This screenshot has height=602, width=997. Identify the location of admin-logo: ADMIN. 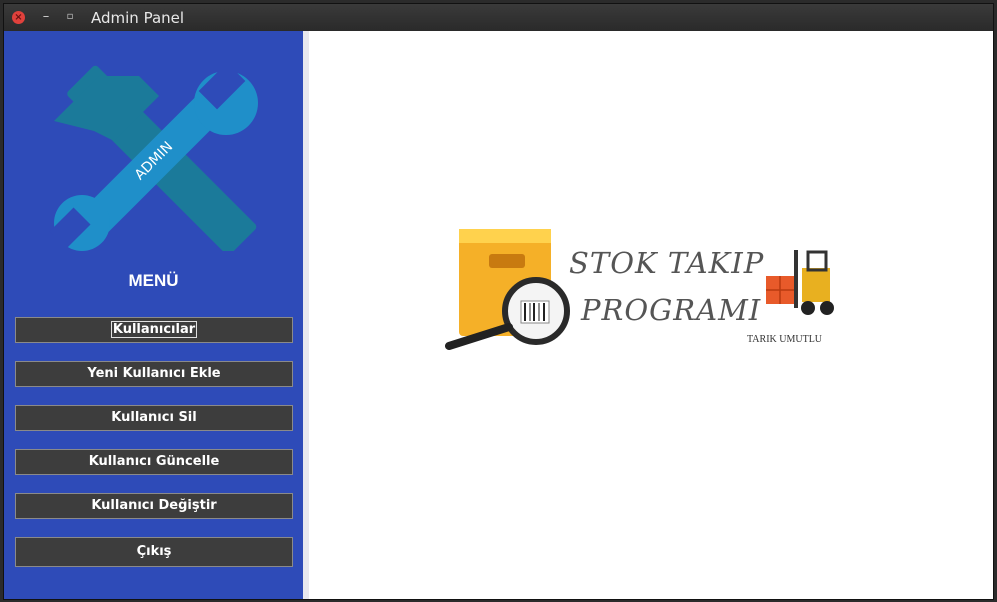
(153, 156).